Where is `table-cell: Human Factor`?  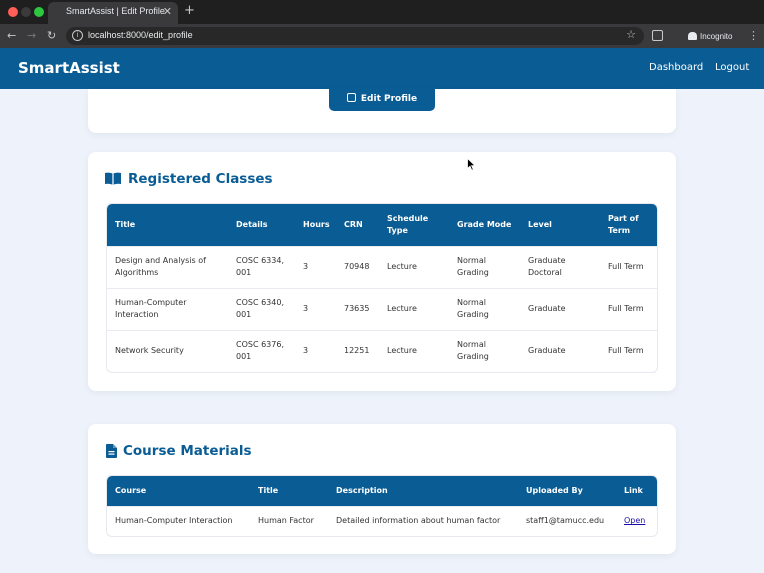 table-cell: Human Factor is located at coordinates (289, 520).